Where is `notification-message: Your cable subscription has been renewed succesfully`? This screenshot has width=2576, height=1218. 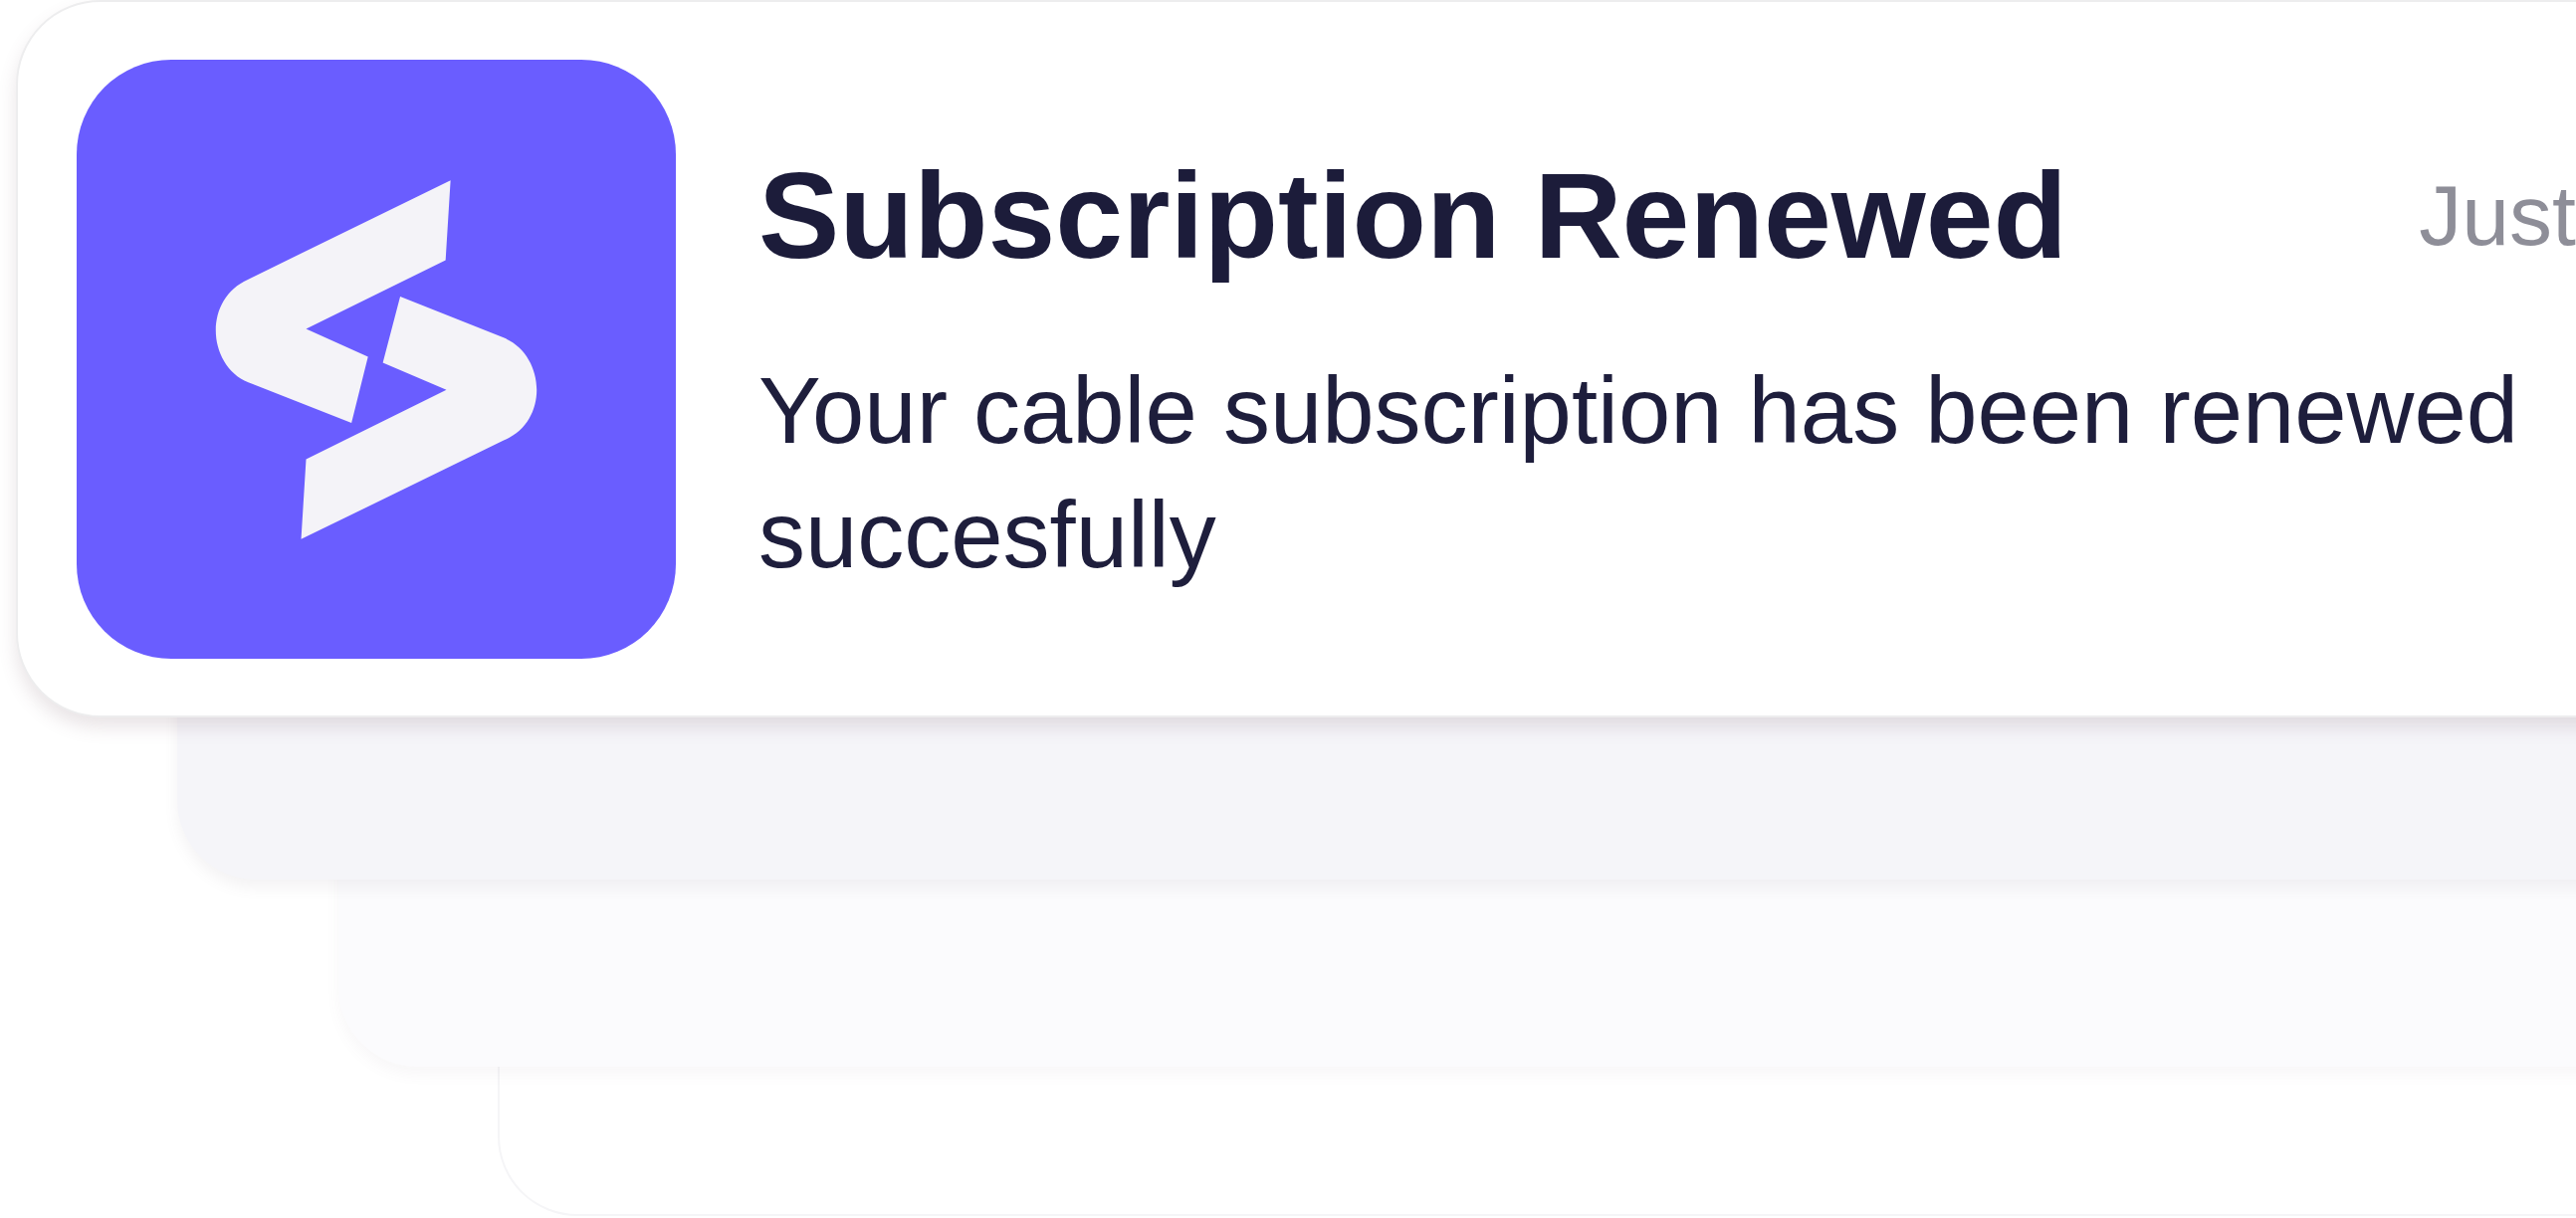 notification-message: Your cable subscription has been renewed succesfully is located at coordinates (1639, 474).